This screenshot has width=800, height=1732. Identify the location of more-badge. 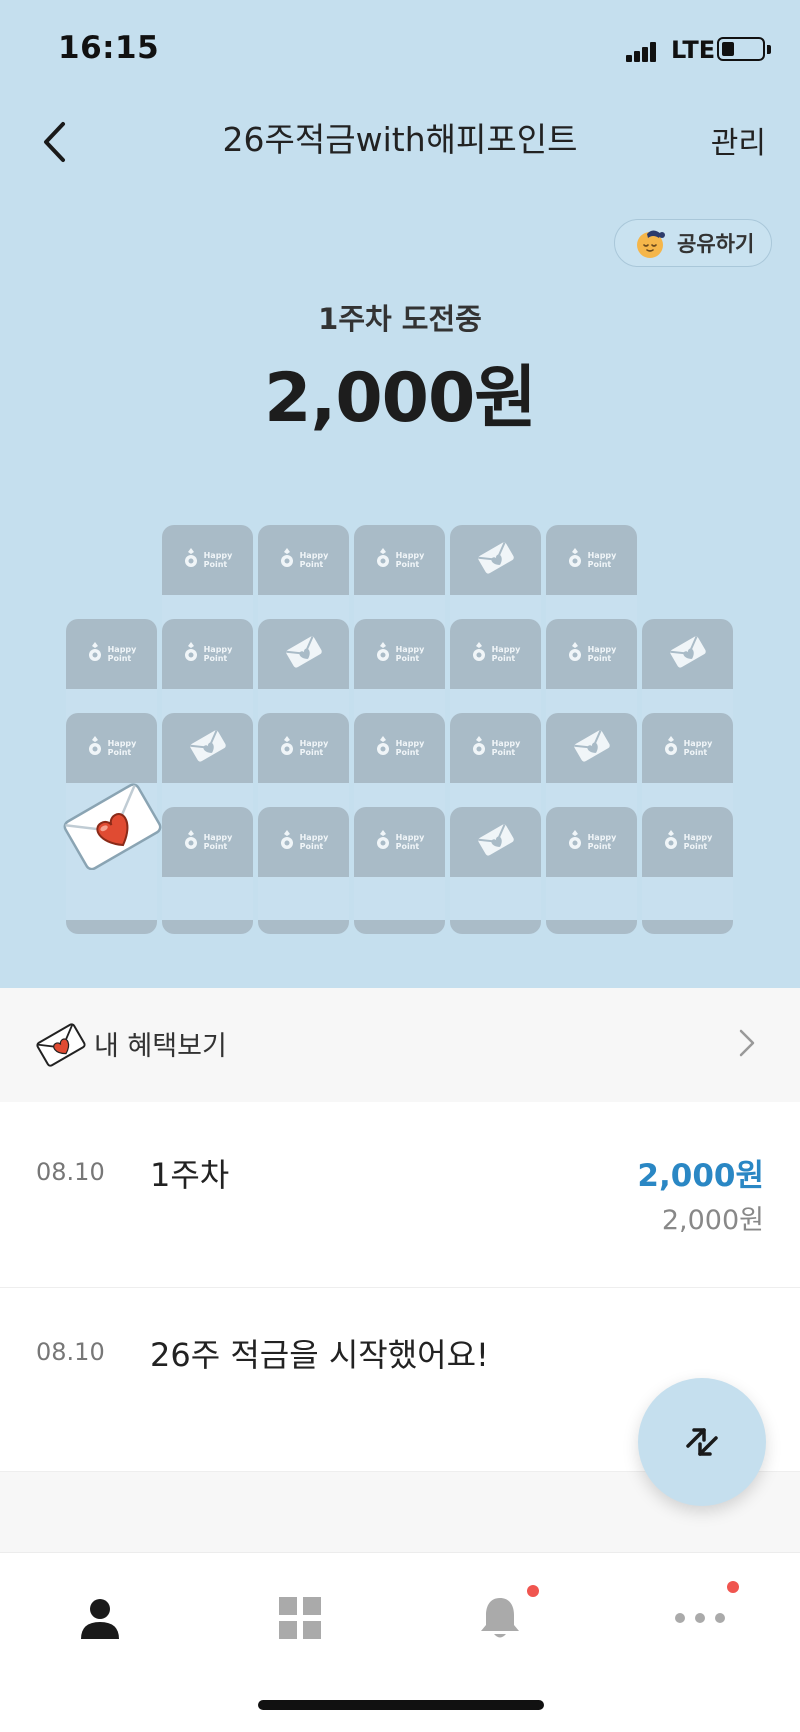
(733, 1587).